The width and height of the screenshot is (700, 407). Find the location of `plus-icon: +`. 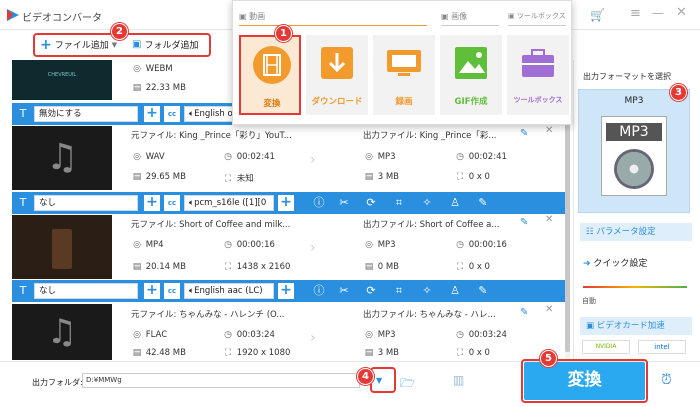

plus-icon: + is located at coordinates (46, 44).